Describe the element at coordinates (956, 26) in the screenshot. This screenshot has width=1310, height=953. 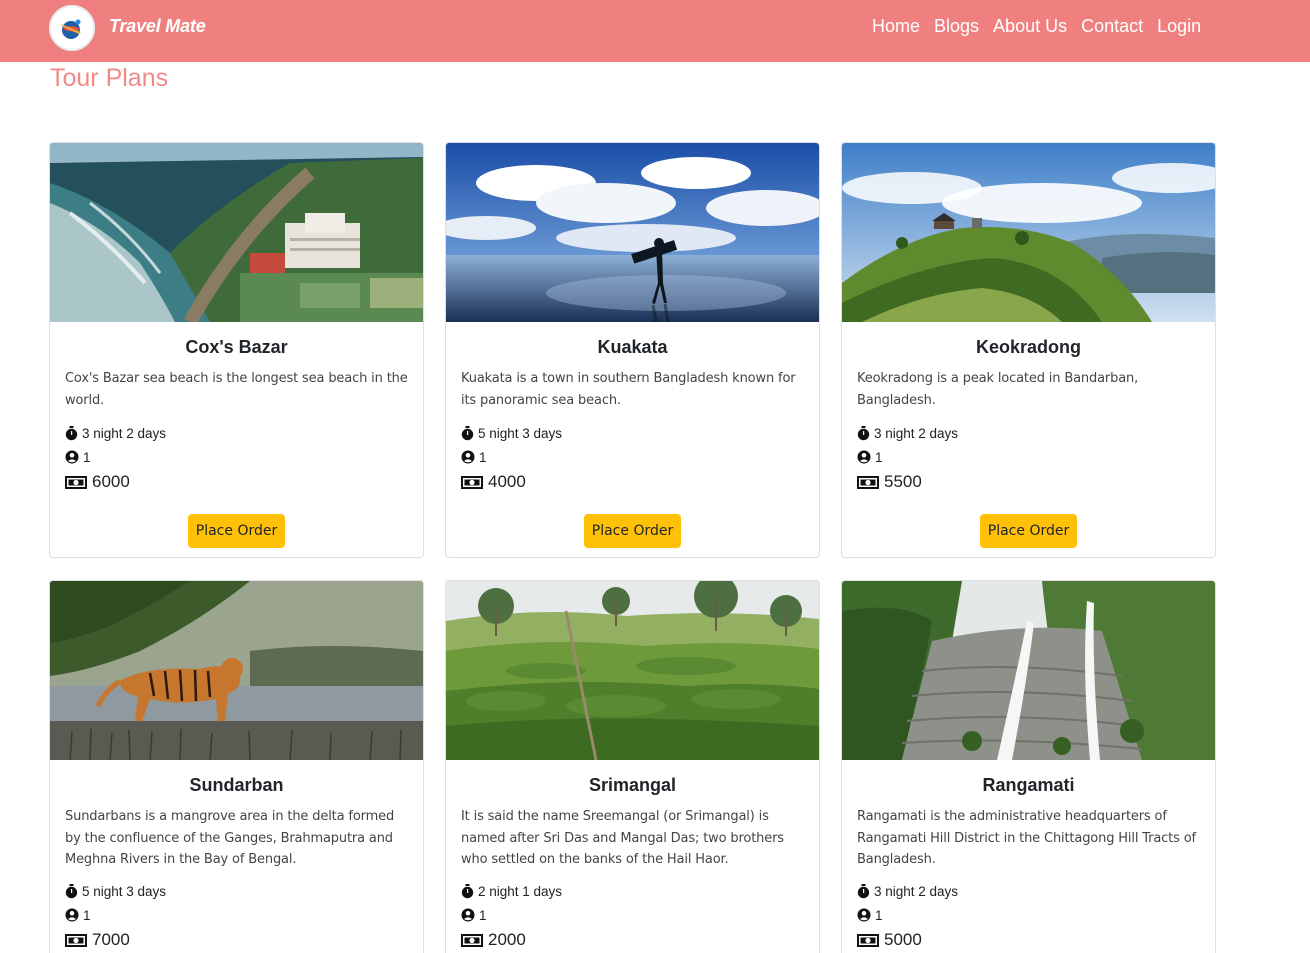
I see `nav-blogs: Blogs` at that location.